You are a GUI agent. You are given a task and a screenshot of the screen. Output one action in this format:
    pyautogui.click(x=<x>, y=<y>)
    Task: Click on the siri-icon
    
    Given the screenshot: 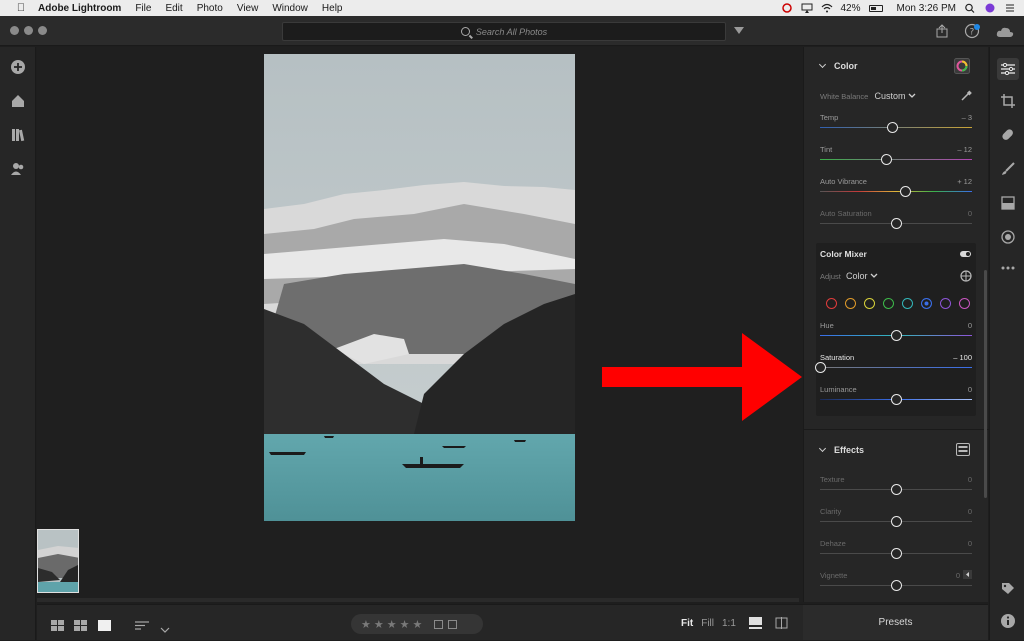 What is the action you would take?
    pyautogui.click(x=990, y=8)
    